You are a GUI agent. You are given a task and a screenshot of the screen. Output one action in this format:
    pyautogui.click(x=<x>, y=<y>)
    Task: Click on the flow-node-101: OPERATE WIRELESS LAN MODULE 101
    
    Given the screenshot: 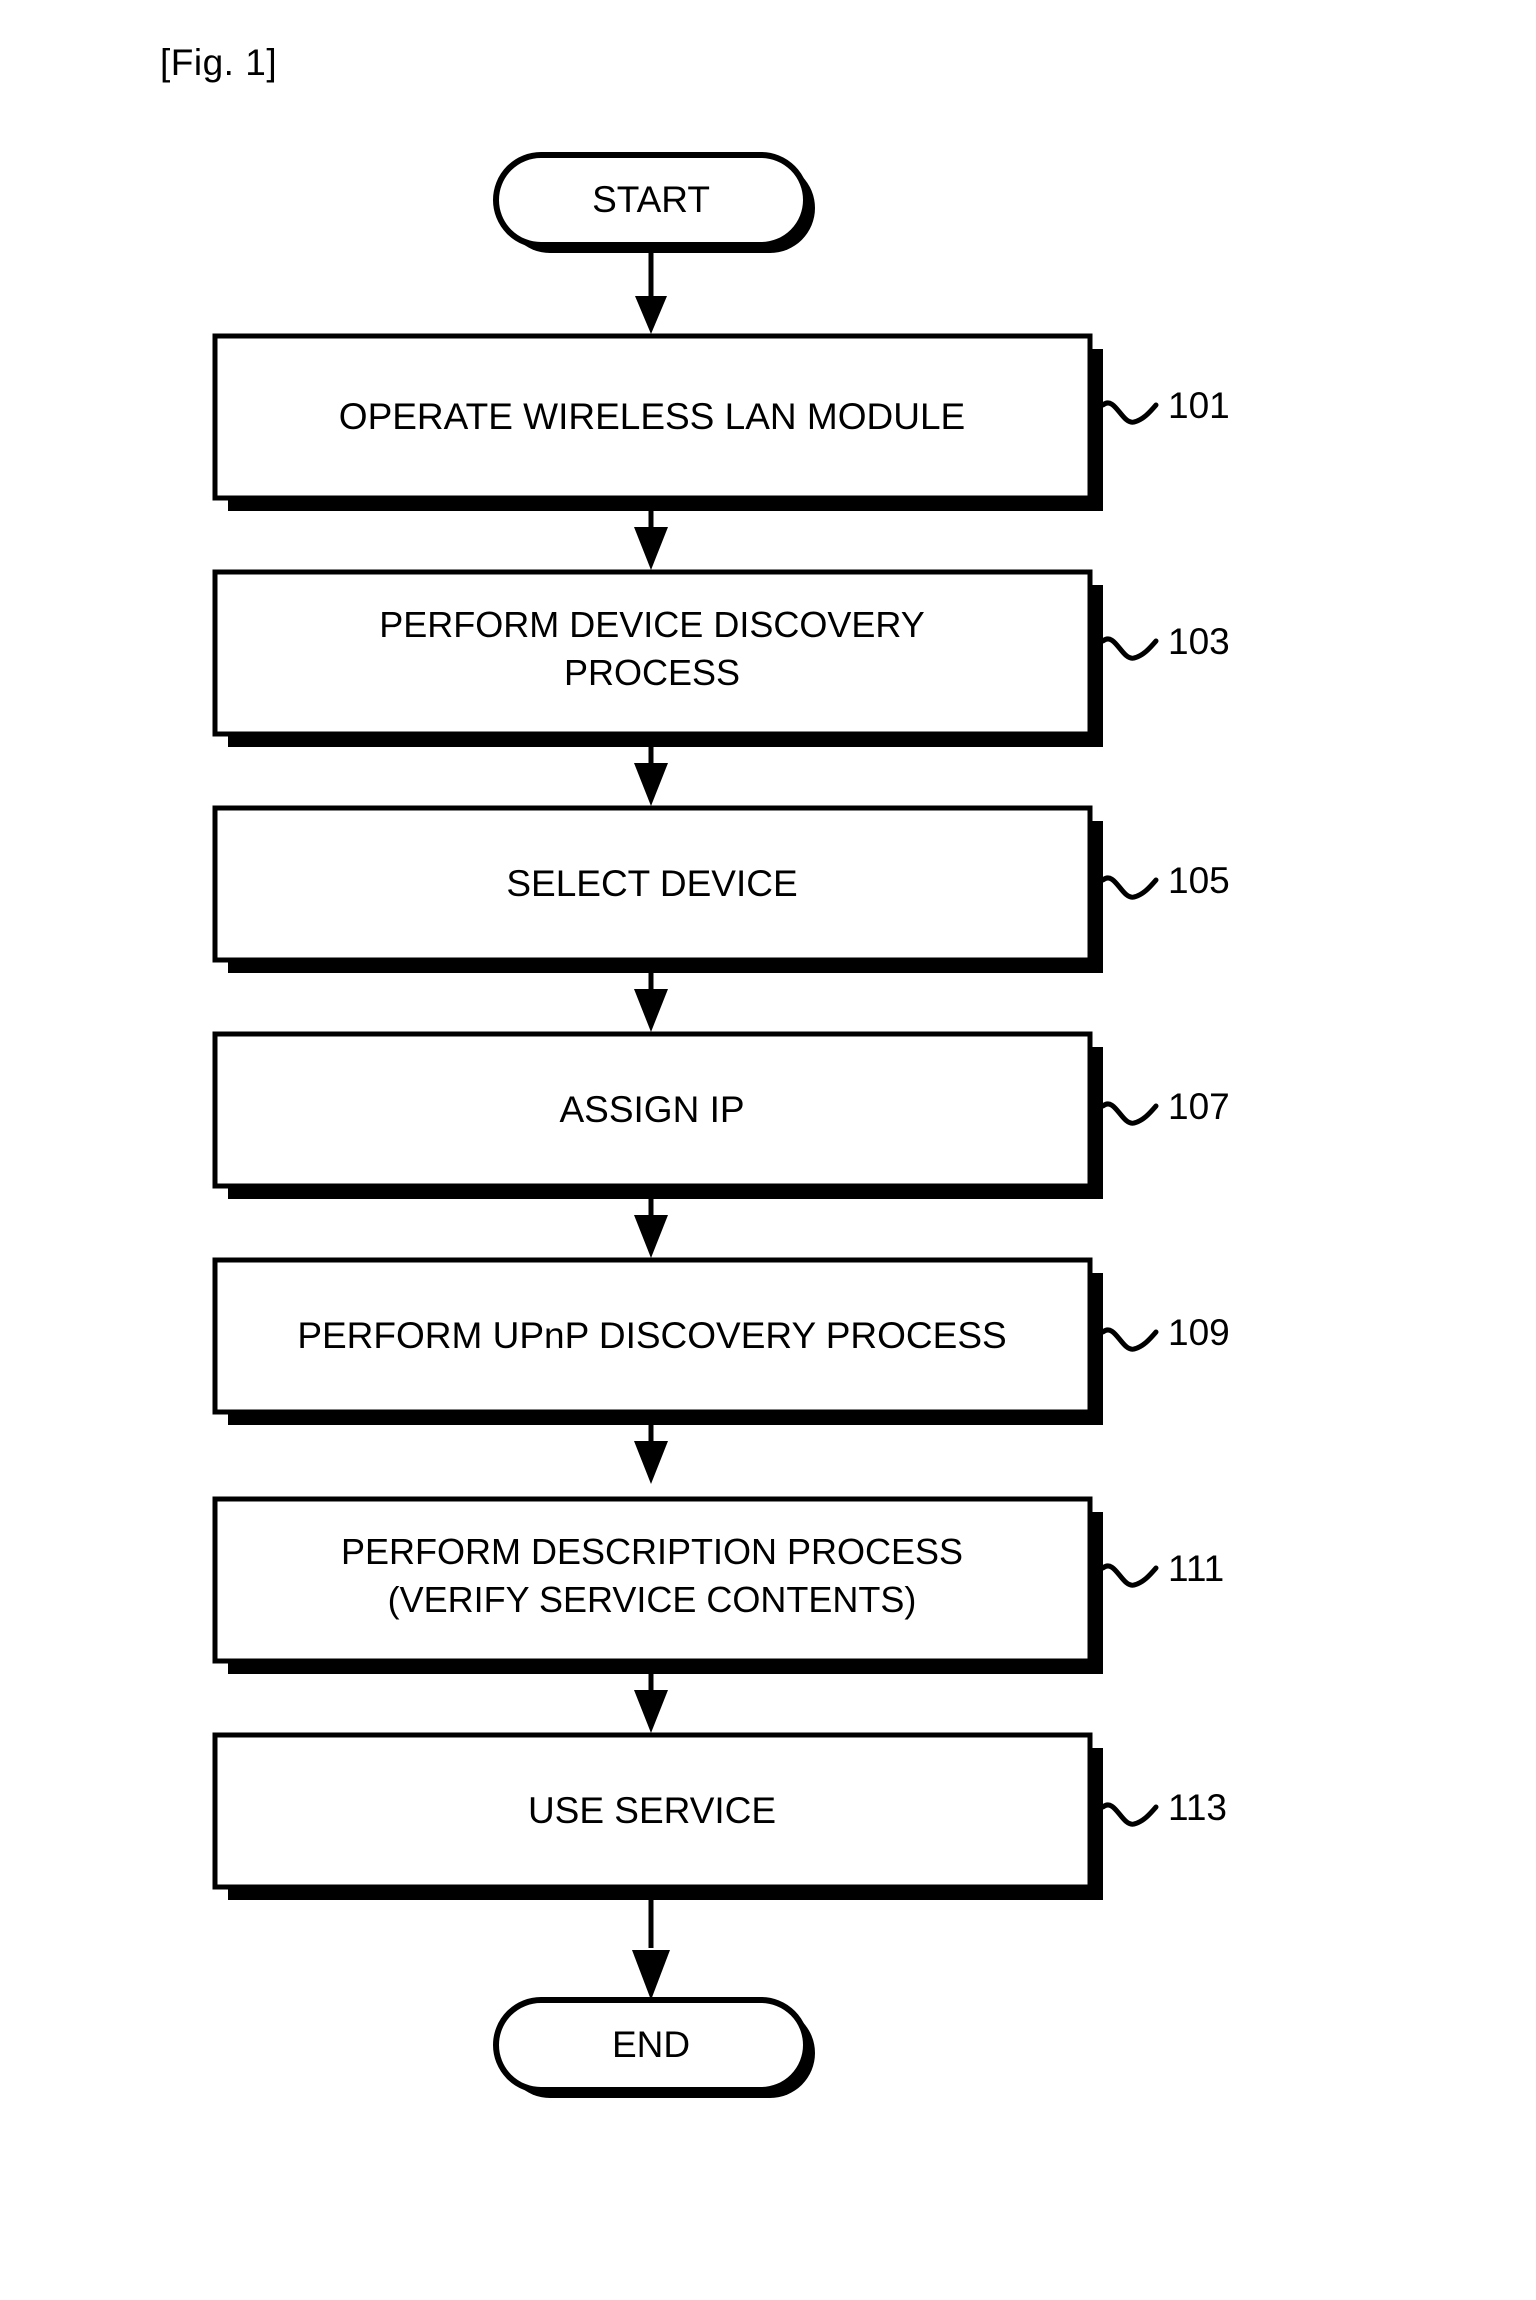 What is the action you would take?
    pyautogui.click(x=721, y=422)
    